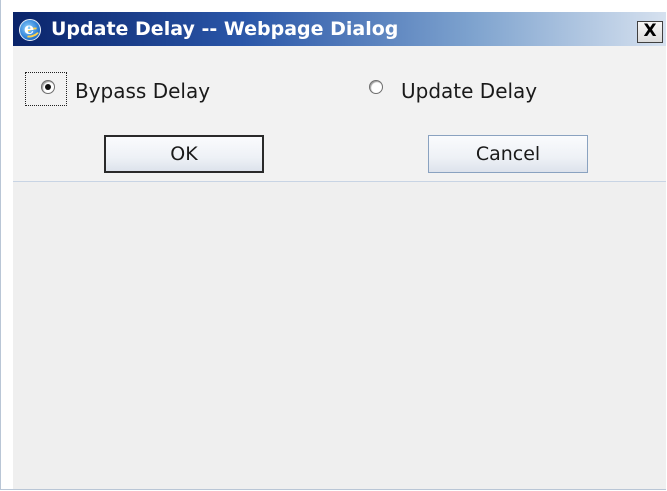  I want to click on cancel-button: Cancel, so click(508, 154).